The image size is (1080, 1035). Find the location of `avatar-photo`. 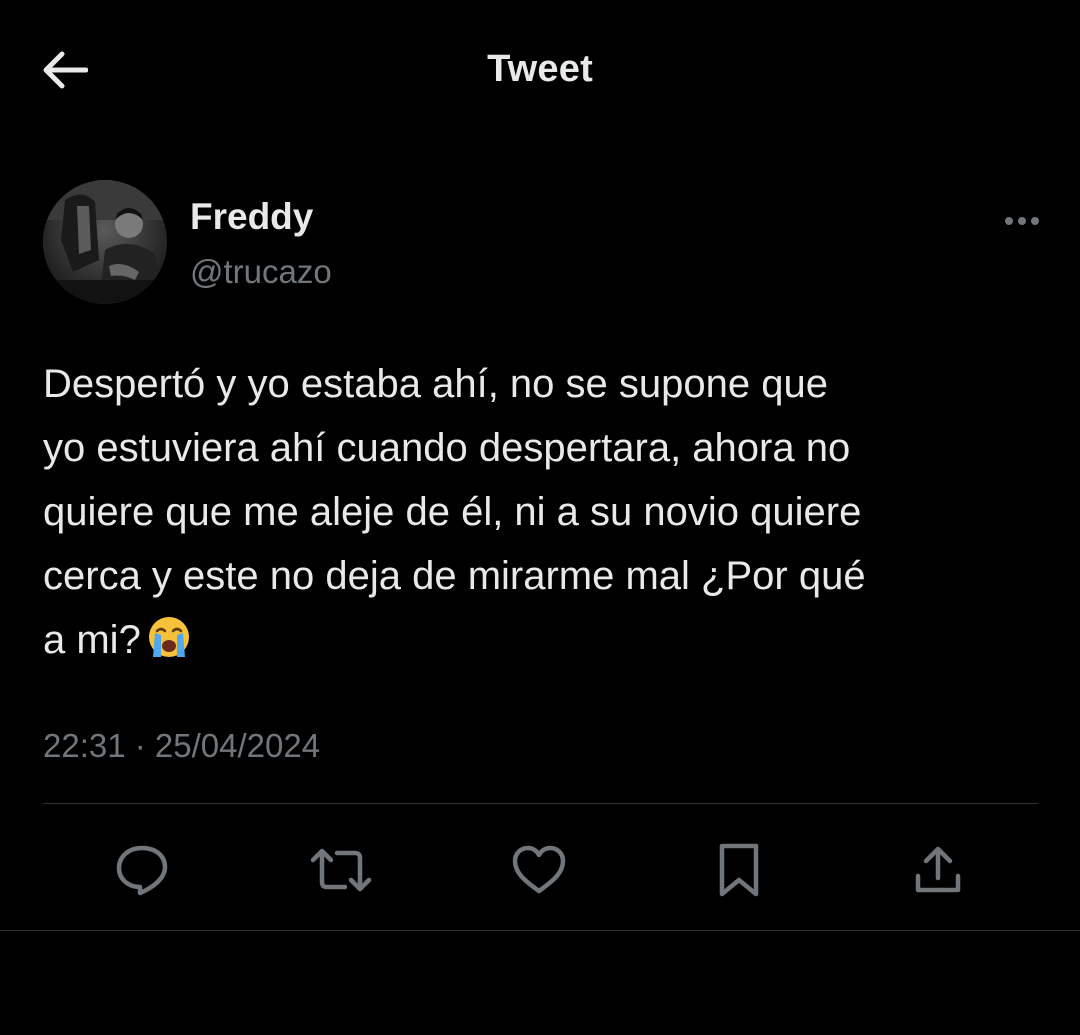

avatar-photo is located at coordinates (105, 242).